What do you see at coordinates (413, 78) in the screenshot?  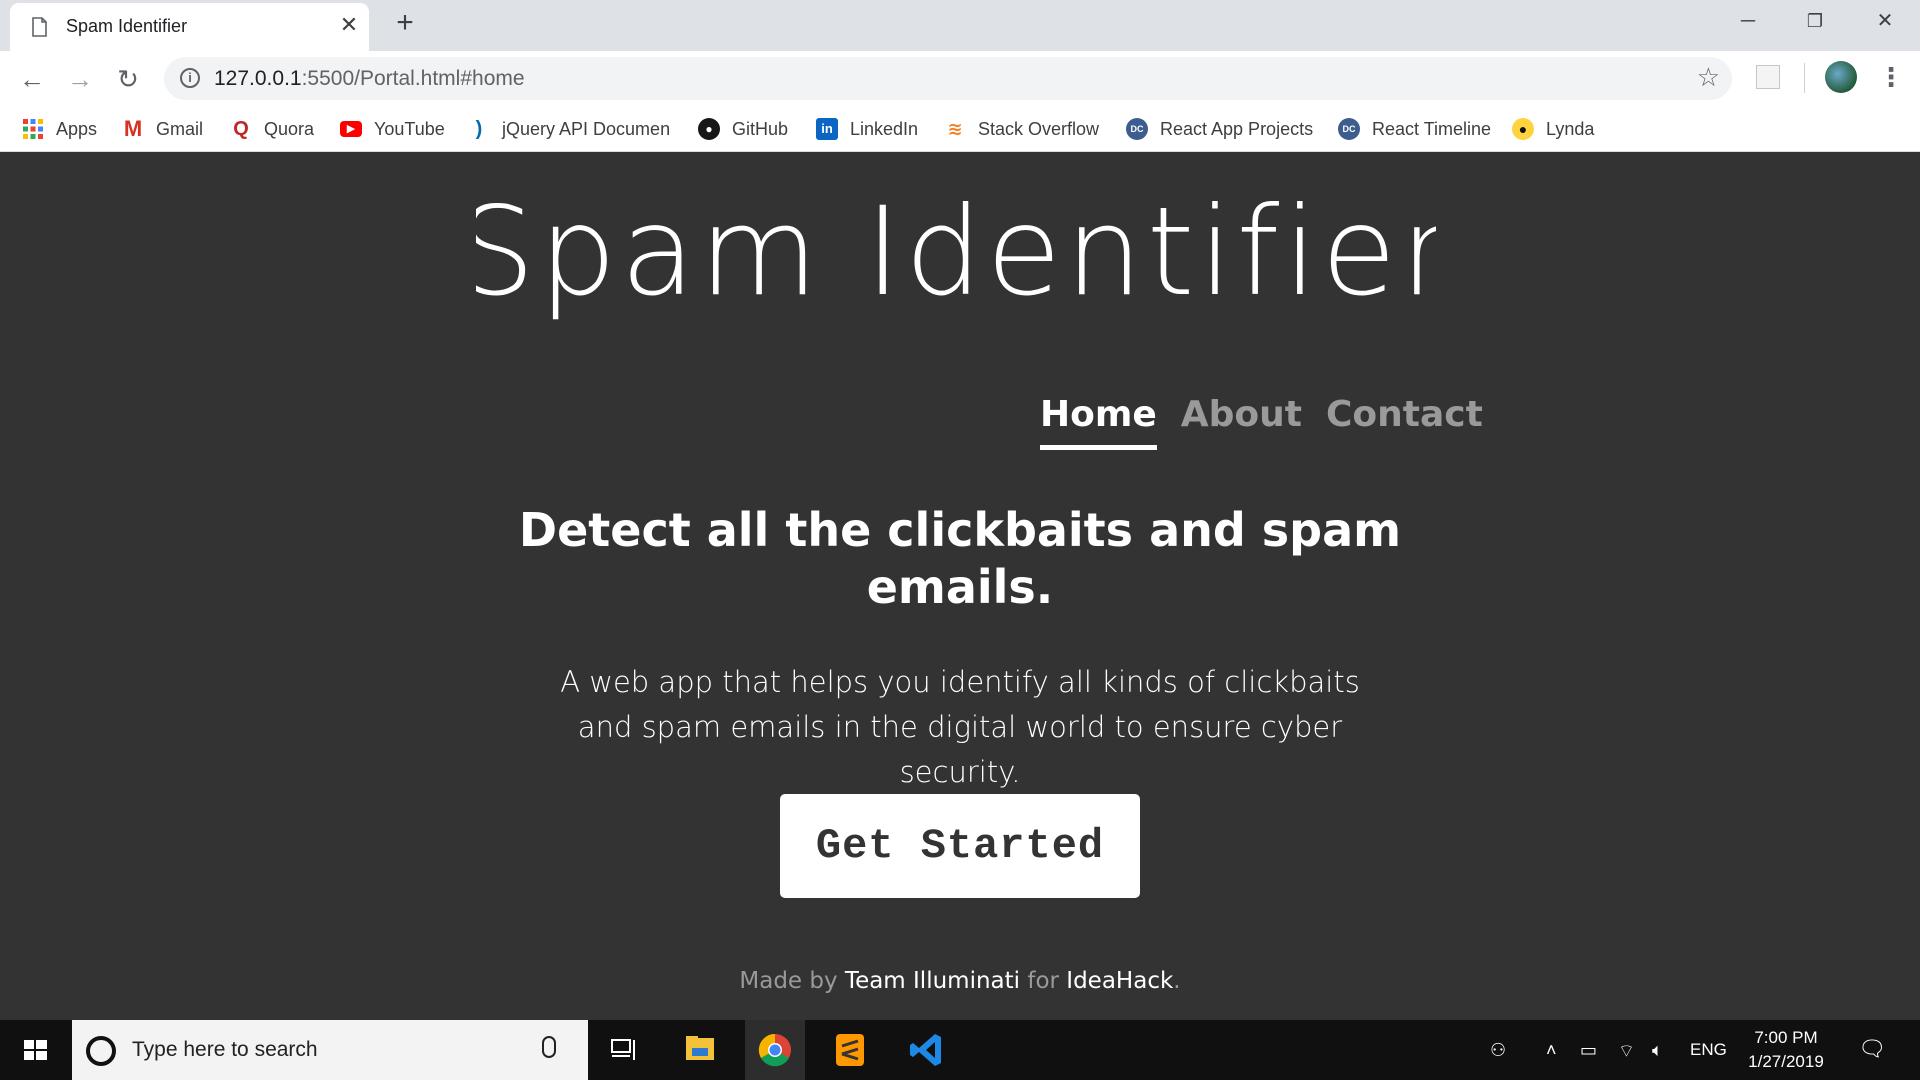 I see `url-path: :5500/Portal.html#home` at bounding box center [413, 78].